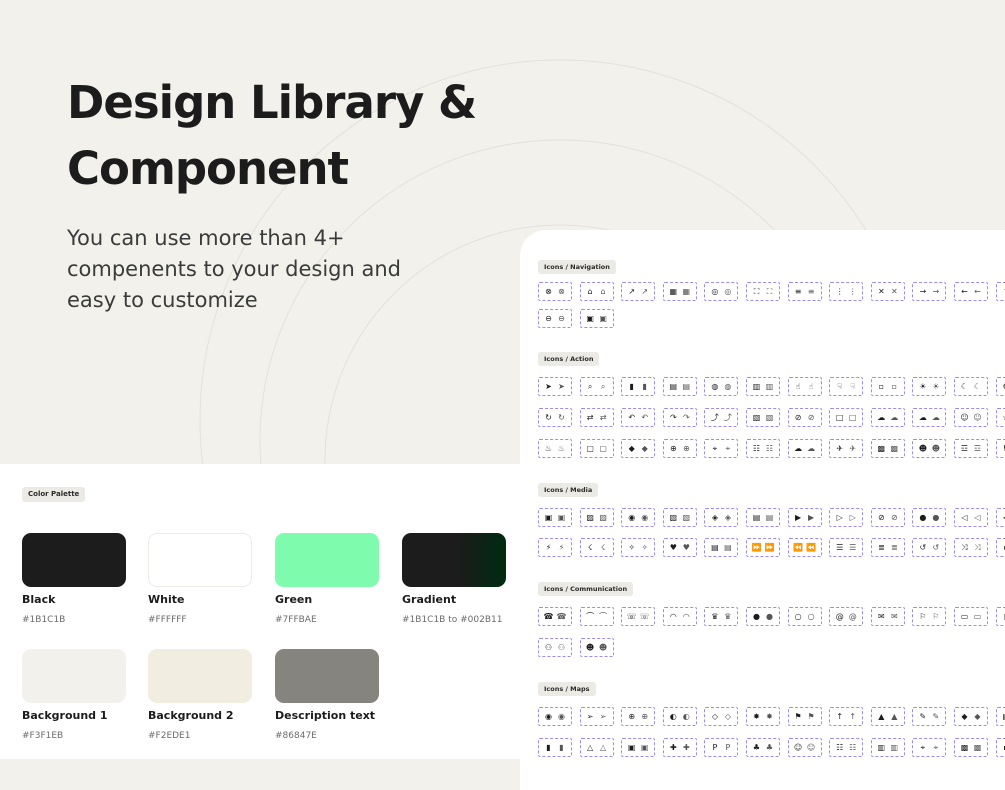  Describe the element at coordinates (1000, 417) in the screenshot. I see `icon-variant-pair: ☆☆` at that location.